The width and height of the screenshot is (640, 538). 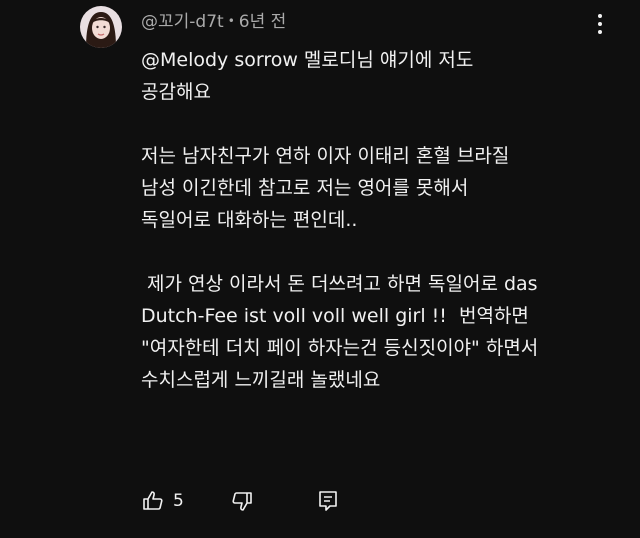 I want to click on like-count: 5, so click(x=178, y=501).